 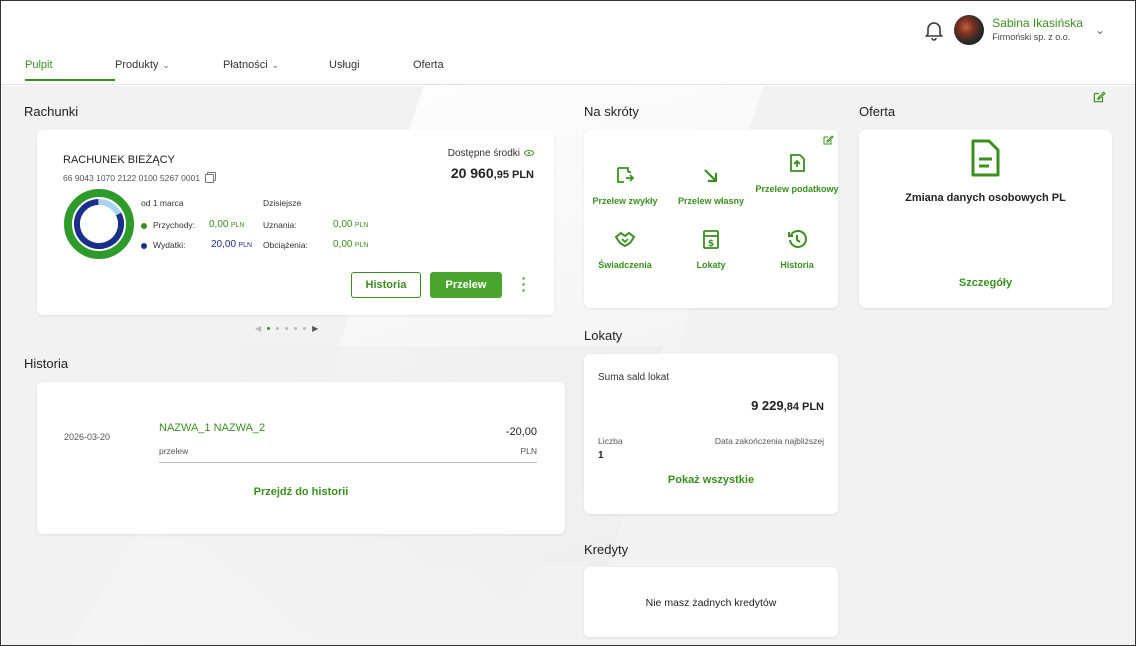 I want to click on account-number: 66 9043 1070 2122 0100 5267 0001, so click(x=139, y=178).